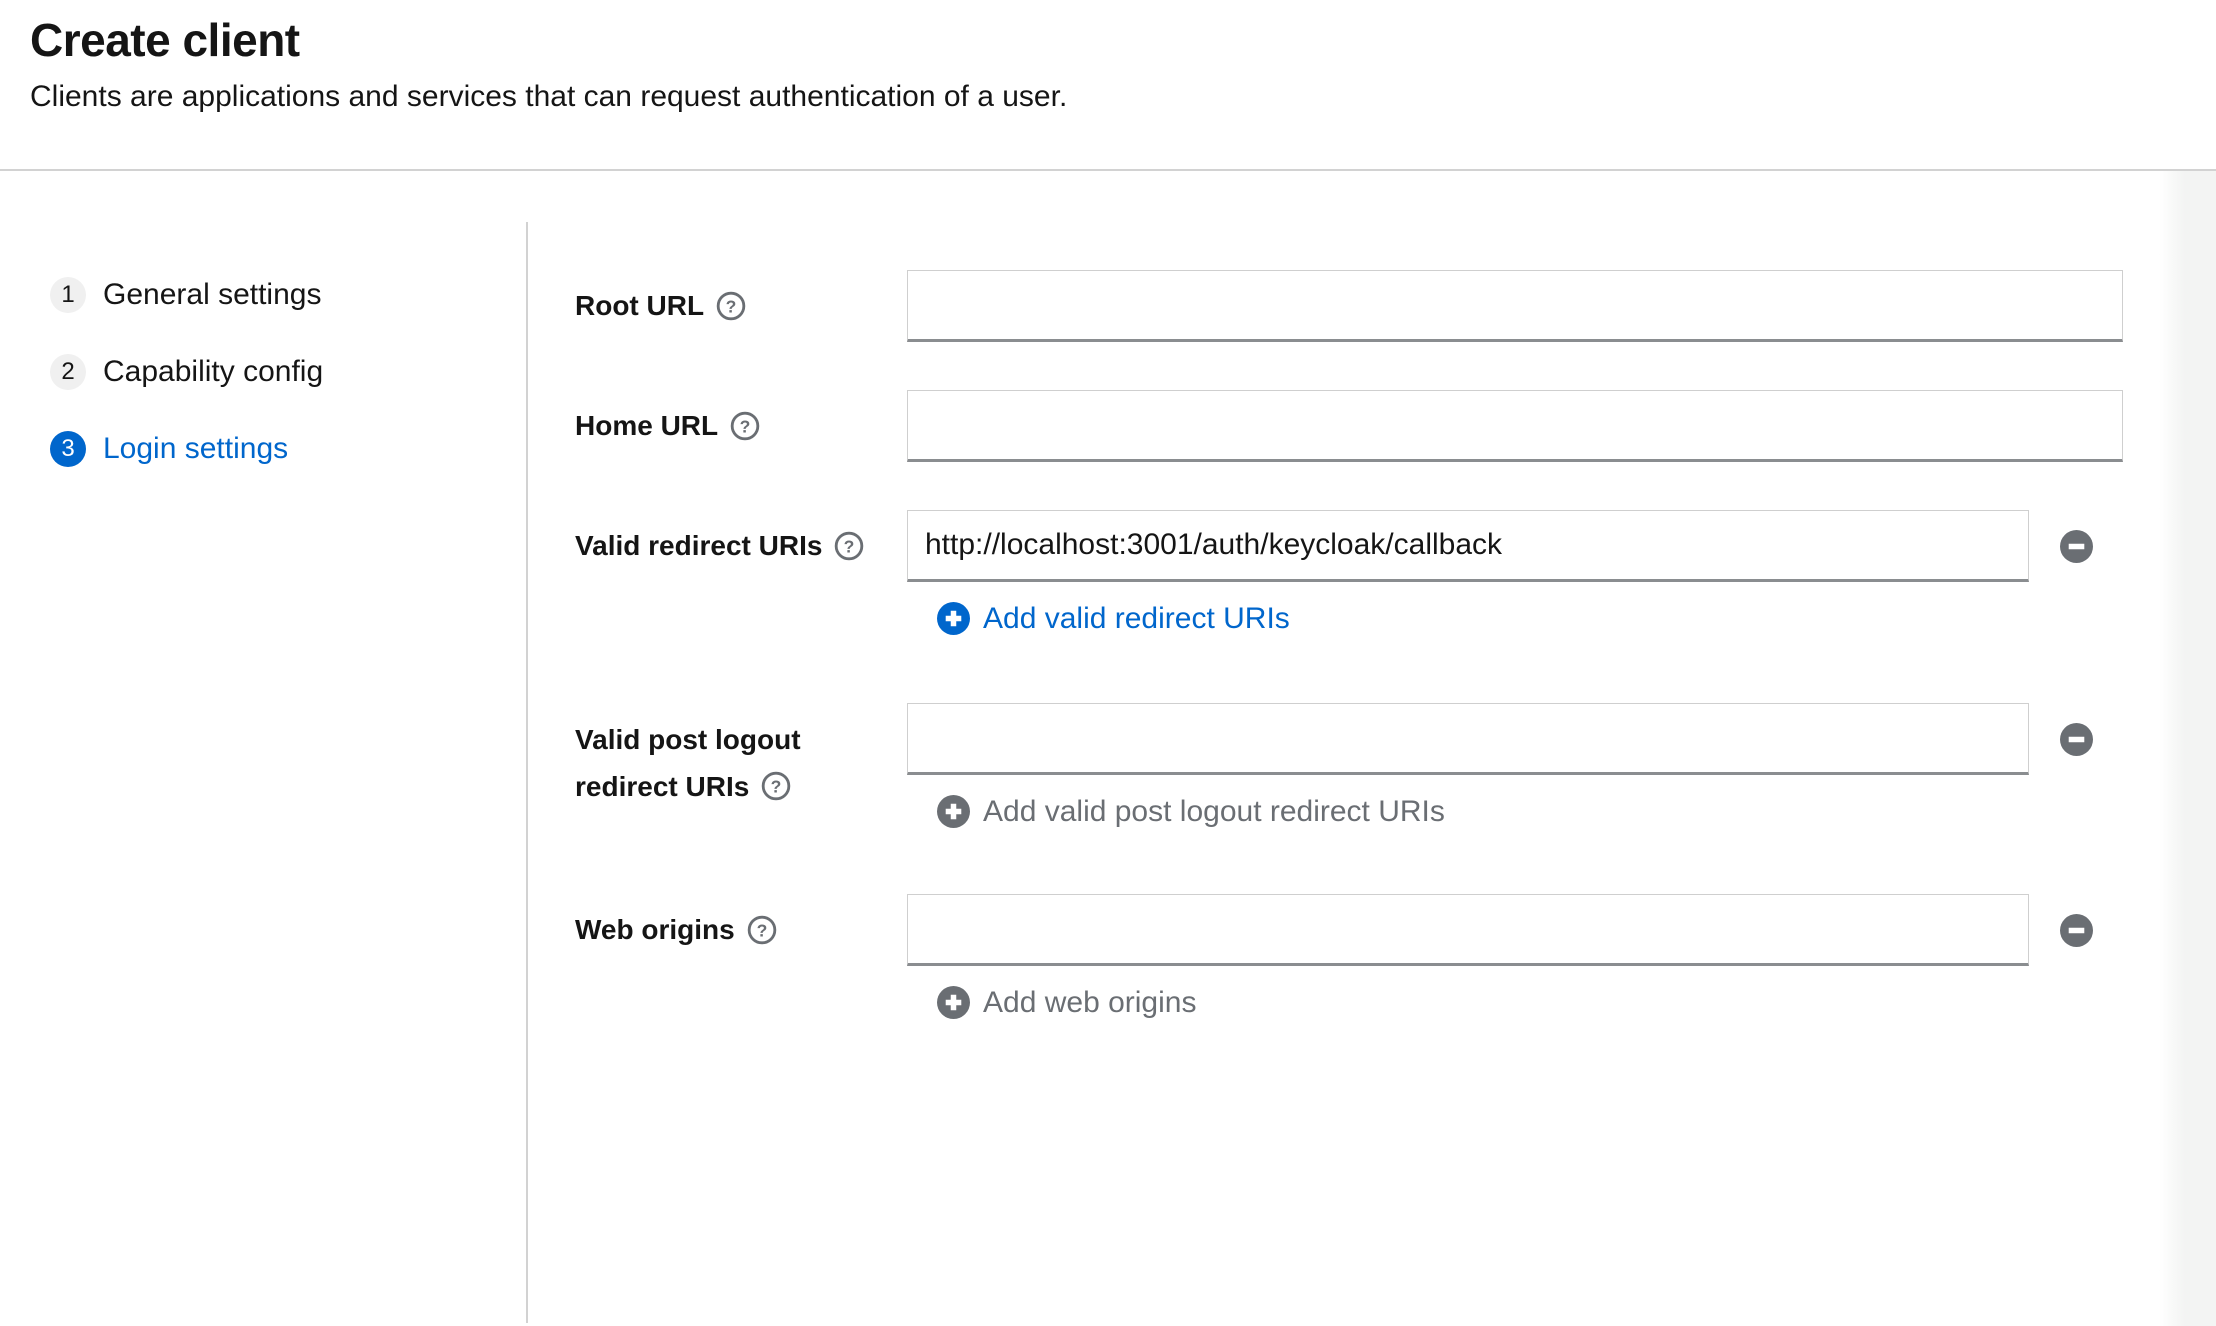  I want to click on remove-post-logout-uri-button, so click(2076, 739).